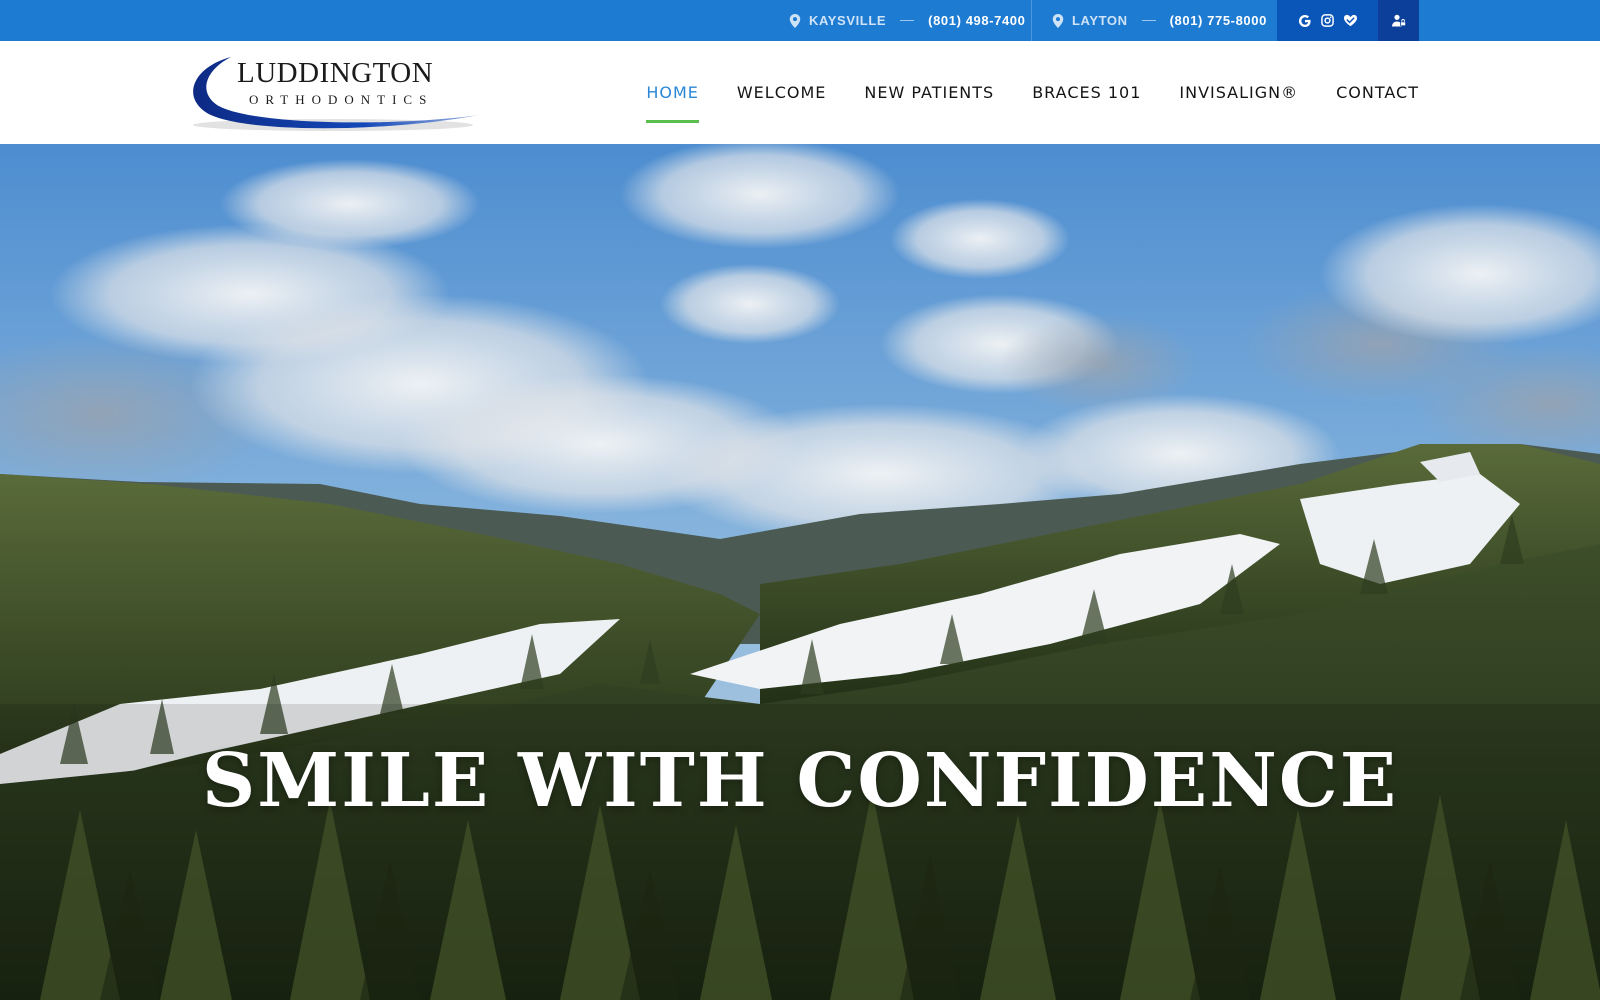 This screenshot has height=1000, width=1600. Describe the element at coordinates (782, 92) in the screenshot. I see `nav-welcome: WELCOME` at that location.